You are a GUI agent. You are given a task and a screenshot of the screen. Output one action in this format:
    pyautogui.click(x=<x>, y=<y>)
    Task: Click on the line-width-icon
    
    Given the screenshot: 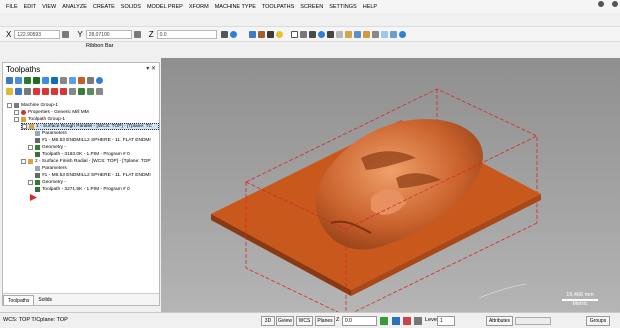 What is the action you would take?
    pyautogui.click(x=418, y=321)
    